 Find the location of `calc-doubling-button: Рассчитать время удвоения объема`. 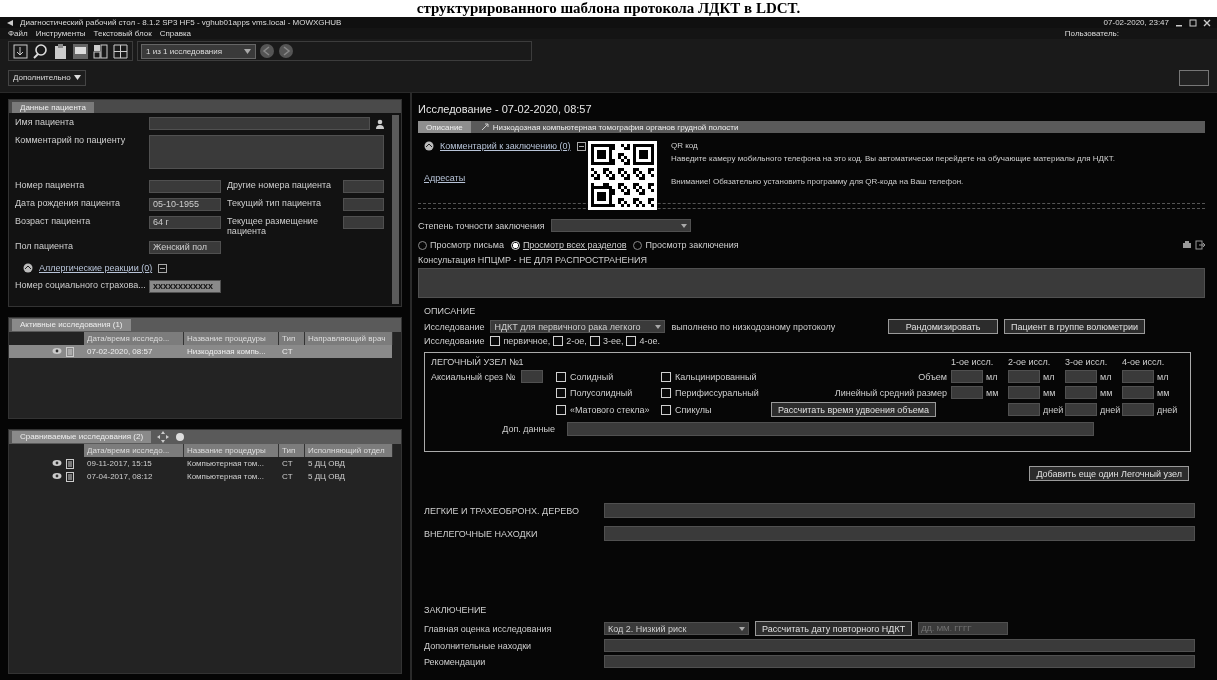

calc-doubling-button: Рассчитать время удвоения объема is located at coordinates (854, 409).